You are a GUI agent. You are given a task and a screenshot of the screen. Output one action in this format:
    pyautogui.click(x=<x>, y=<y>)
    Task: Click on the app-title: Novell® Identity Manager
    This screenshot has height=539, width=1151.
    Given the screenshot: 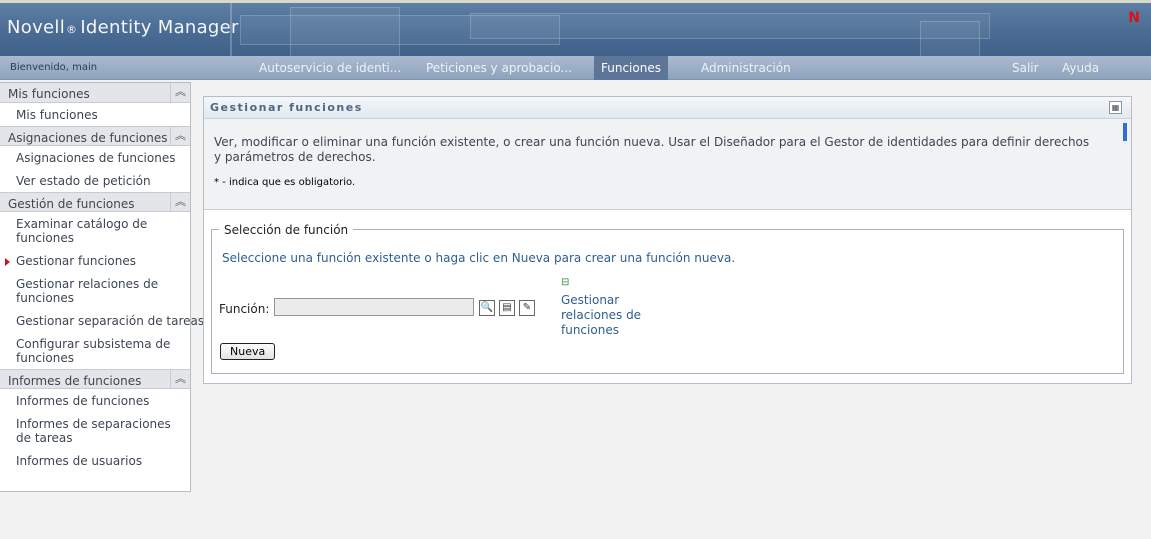 What is the action you would take?
    pyautogui.click(x=123, y=27)
    